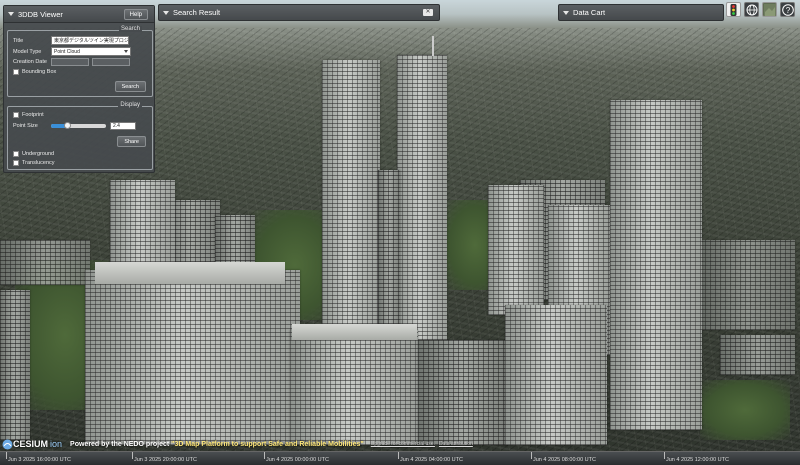 This screenshot has width=800, height=465. I want to click on search-button: Search, so click(130, 86).